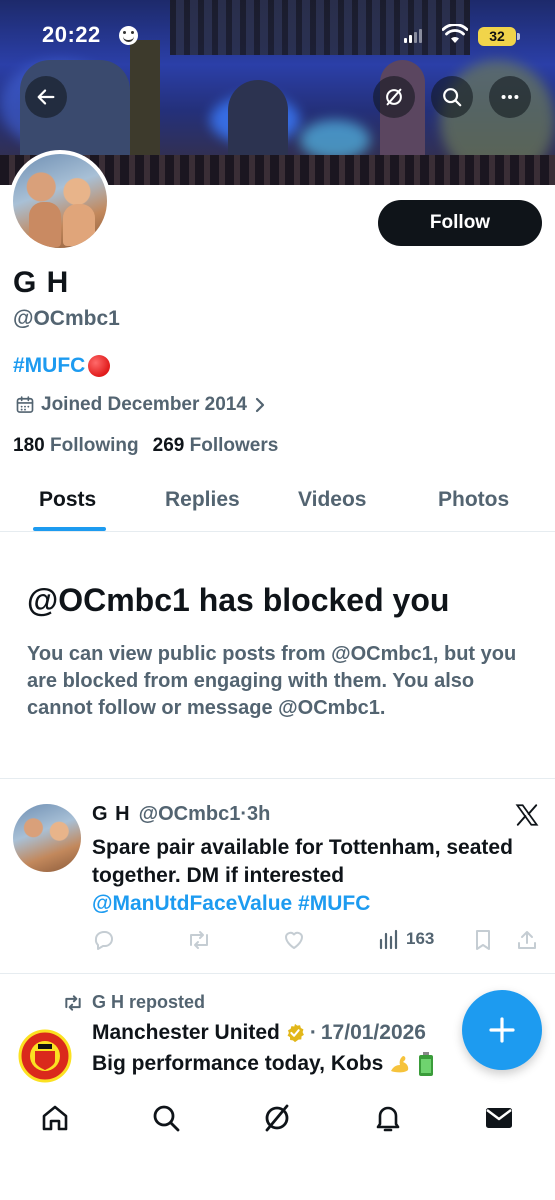  What do you see at coordinates (202, 500) in the screenshot?
I see `tab-replies: Replies` at bounding box center [202, 500].